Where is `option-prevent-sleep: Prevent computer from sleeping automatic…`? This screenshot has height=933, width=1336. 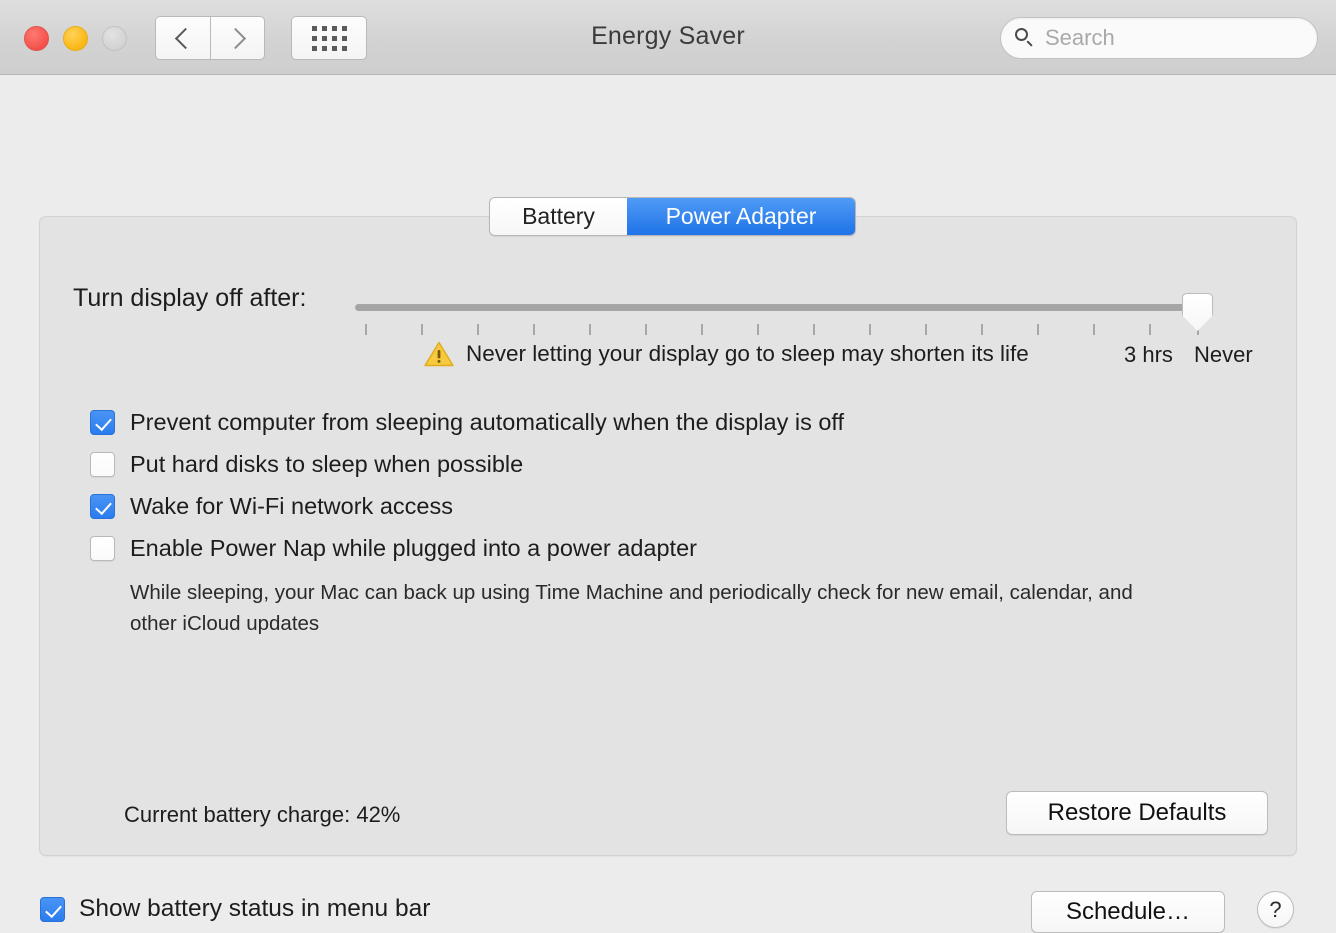
option-prevent-sleep: Prevent computer from sleeping automatic… is located at coordinates (665, 422).